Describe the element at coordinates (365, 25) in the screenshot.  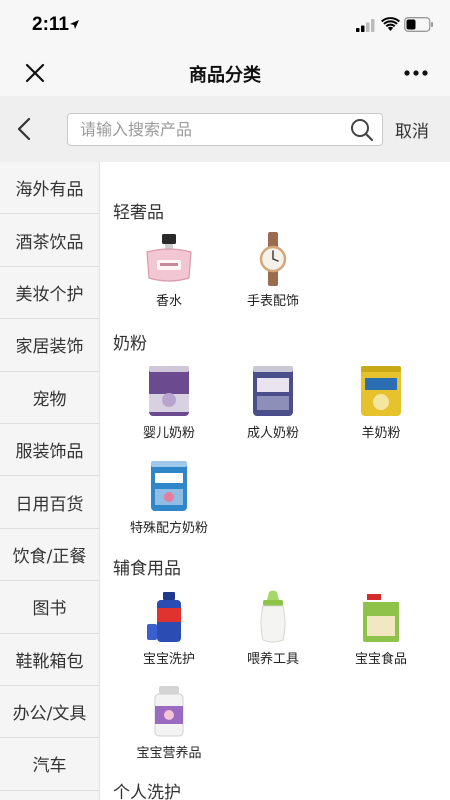
I see `cellular-signal-icon` at that location.